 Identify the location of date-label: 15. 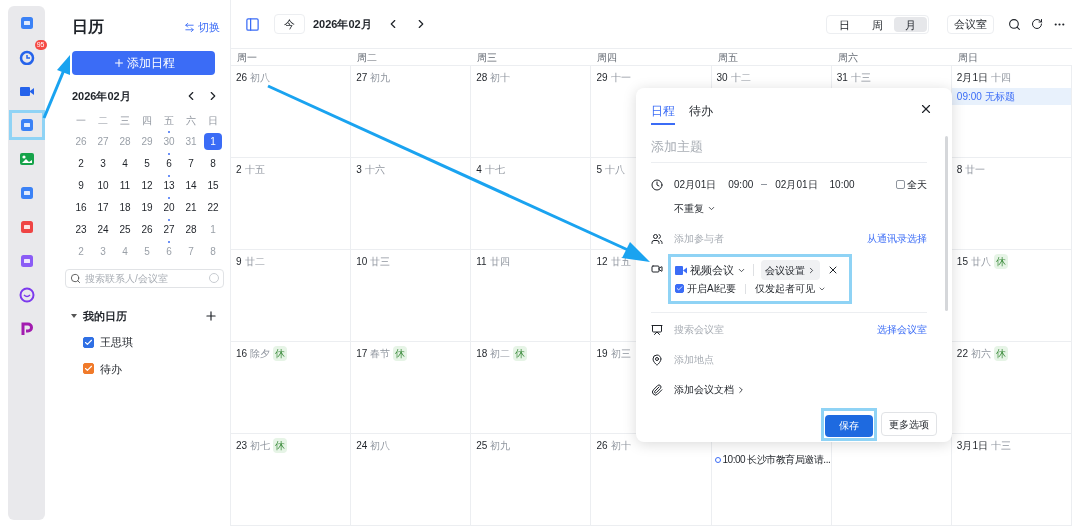
(962, 262).